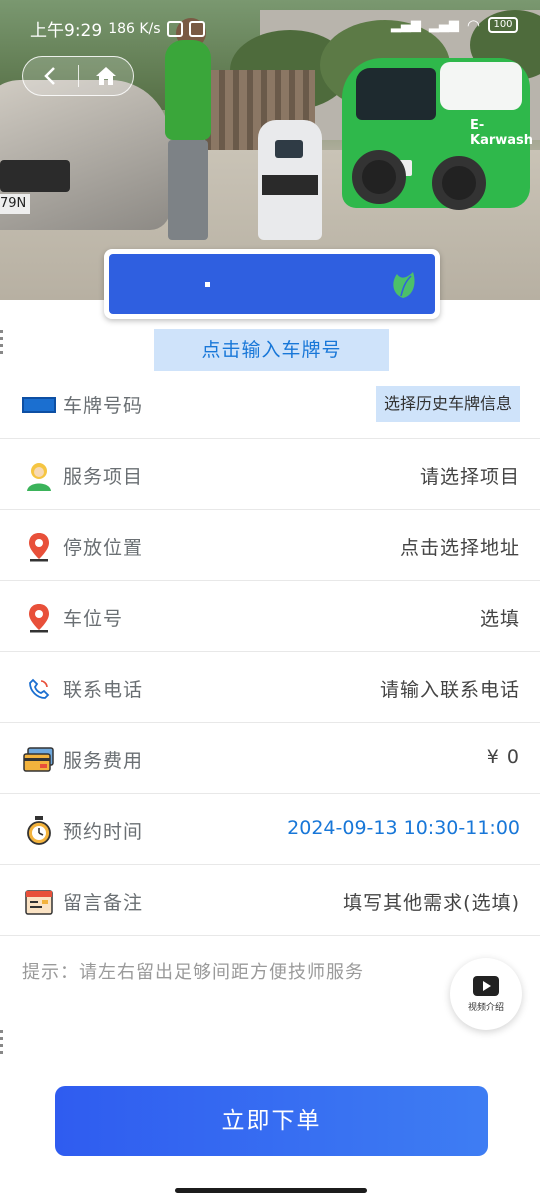 The width and height of the screenshot is (540, 1200). What do you see at coordinates (270, 830) in the screenshot?
I see `row-appointment-time: 预约时间 2024-09-13 10:30-11:00` at bounding box center [270, 830].